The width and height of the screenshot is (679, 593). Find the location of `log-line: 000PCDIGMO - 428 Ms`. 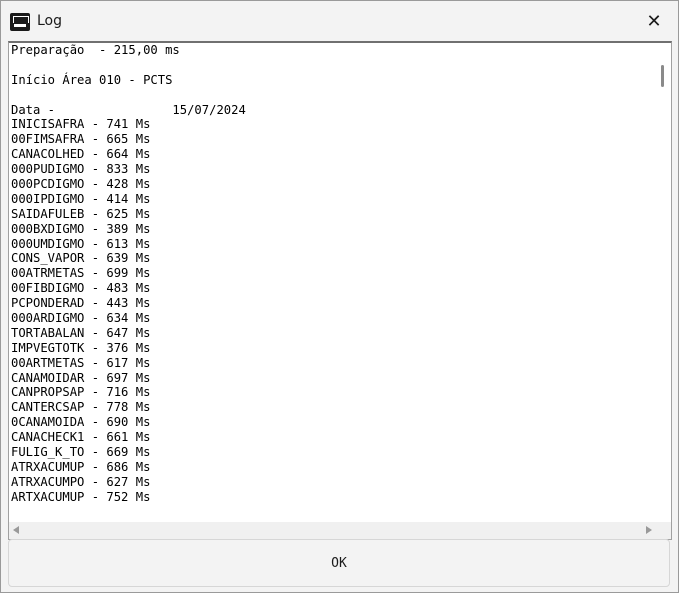

log-line: 000PCDIGMO - 428 Ms is located at coordinates (81, 184).